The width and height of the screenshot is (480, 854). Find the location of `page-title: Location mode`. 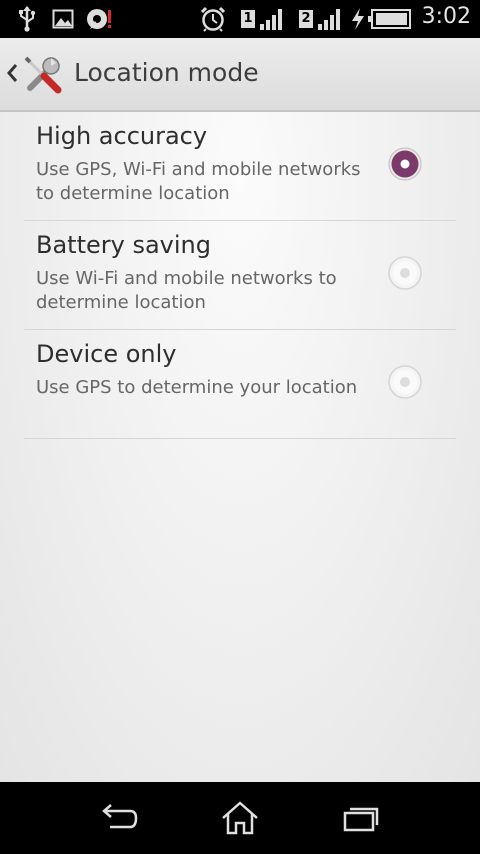

page-title: Location mode is located at coordinates (166, 72).